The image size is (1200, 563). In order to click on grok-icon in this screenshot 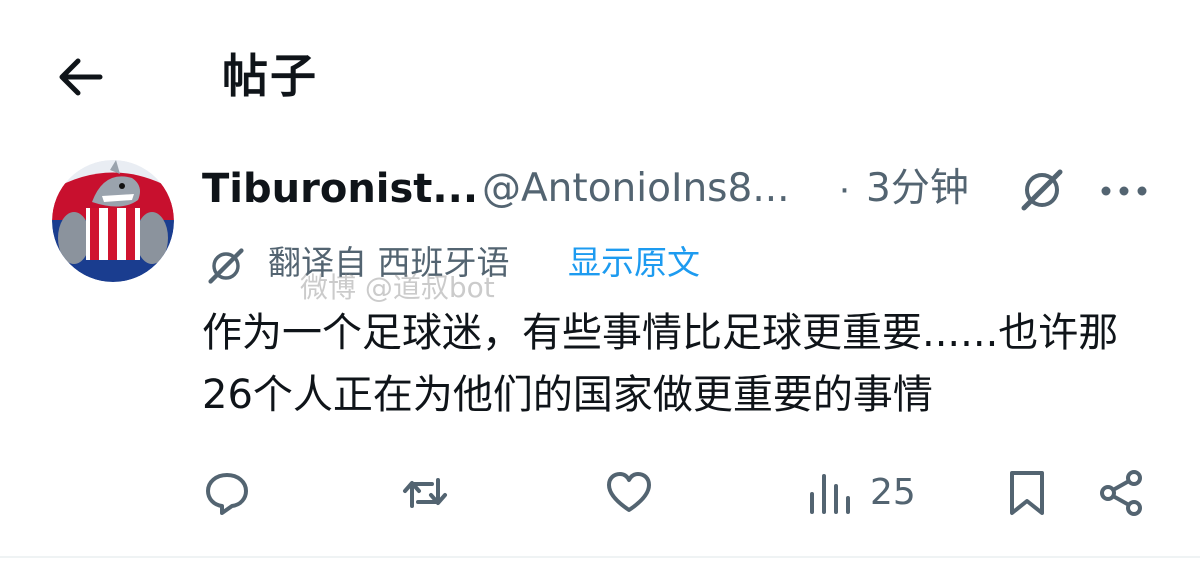, I will do `click(1042, 190)`.